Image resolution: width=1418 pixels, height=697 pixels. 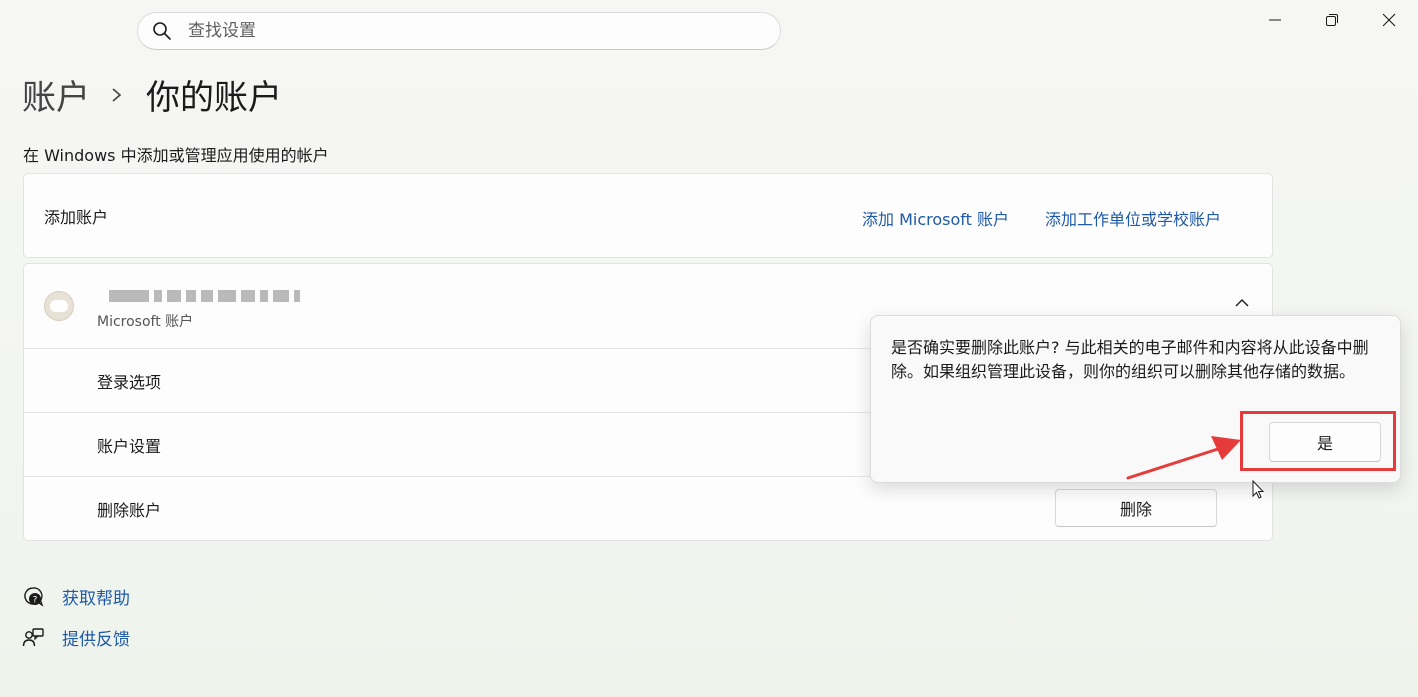 I want to click on feedback-icon, so click(x=33, y=636).